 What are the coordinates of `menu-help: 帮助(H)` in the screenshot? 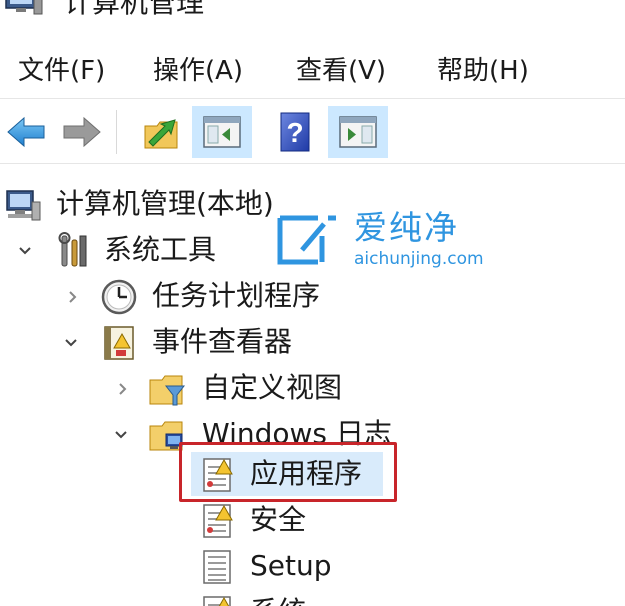 It's located at (483, 71).